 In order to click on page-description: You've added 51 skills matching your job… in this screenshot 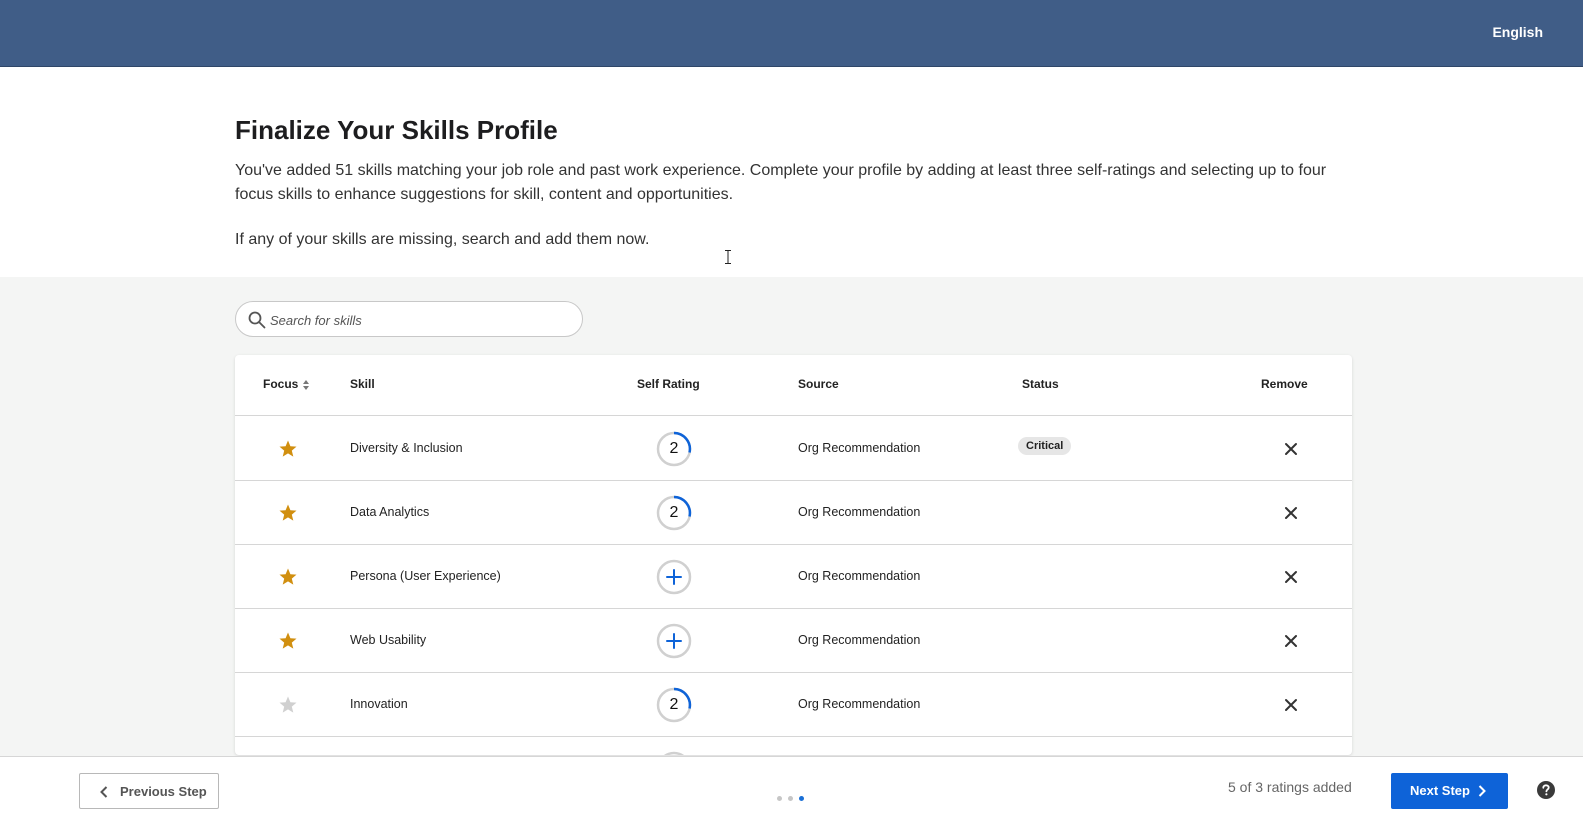, I will do `click(781, 182)`.